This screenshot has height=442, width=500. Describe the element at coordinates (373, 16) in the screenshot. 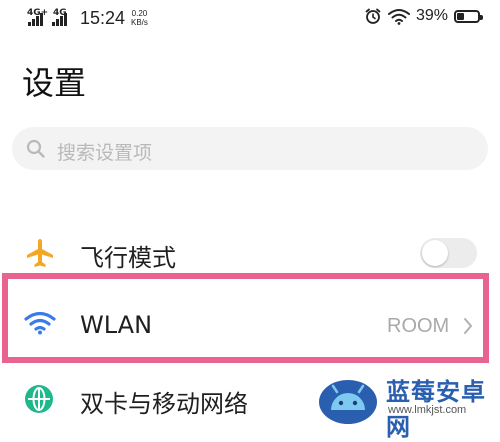

I see `alarm-icon` at that location.